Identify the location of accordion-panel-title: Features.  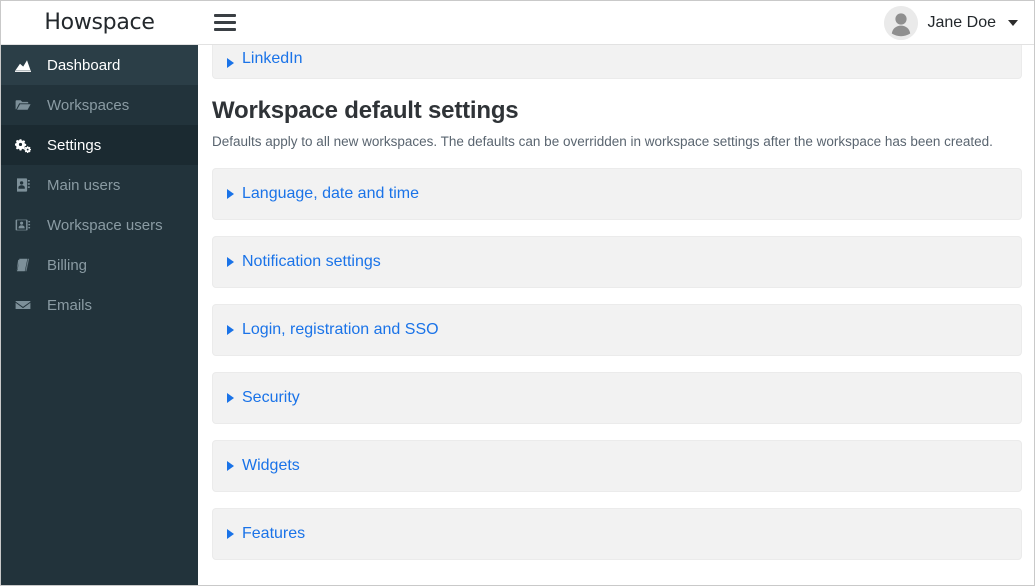
(274, 533).